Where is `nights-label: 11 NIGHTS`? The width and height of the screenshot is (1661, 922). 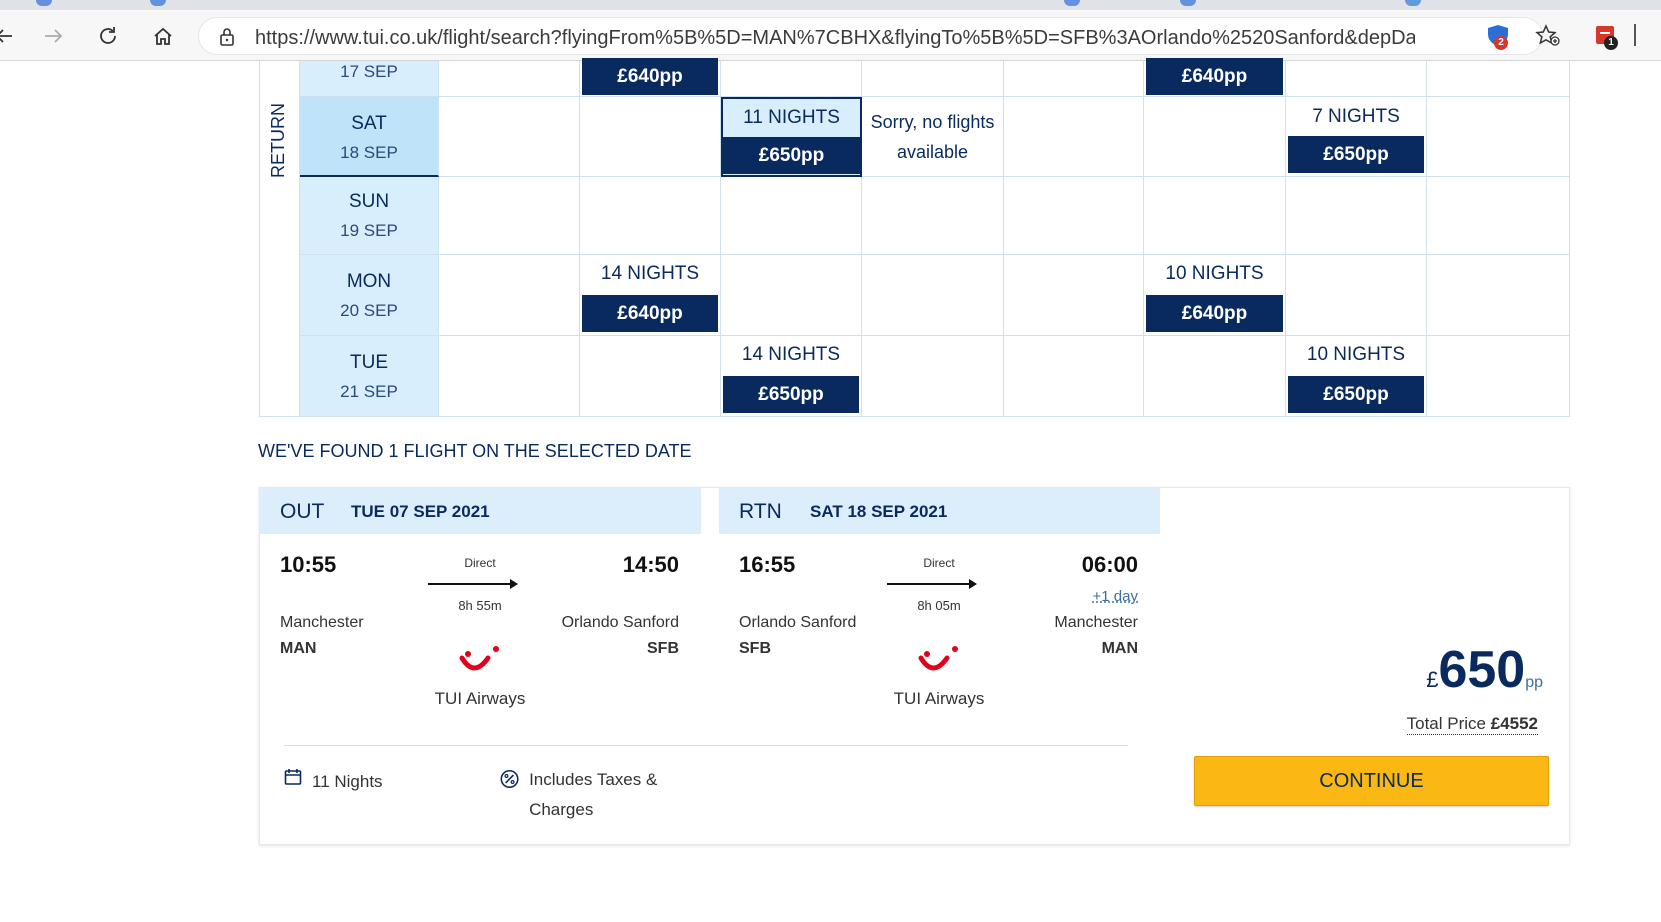 nights-label: 11 NIGHTS is located at coordinates (791, 117).